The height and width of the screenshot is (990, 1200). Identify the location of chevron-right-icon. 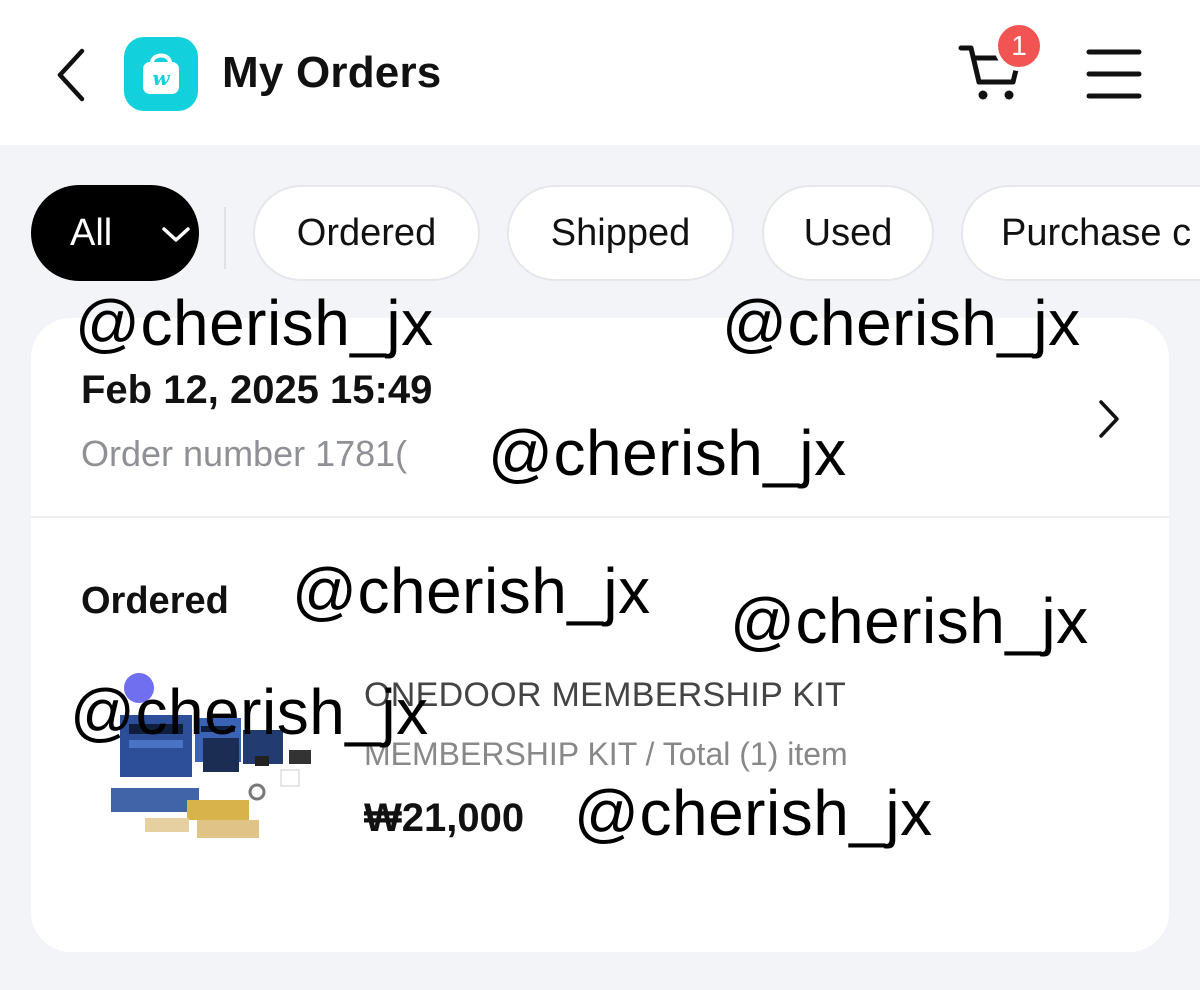
(1109, 419).